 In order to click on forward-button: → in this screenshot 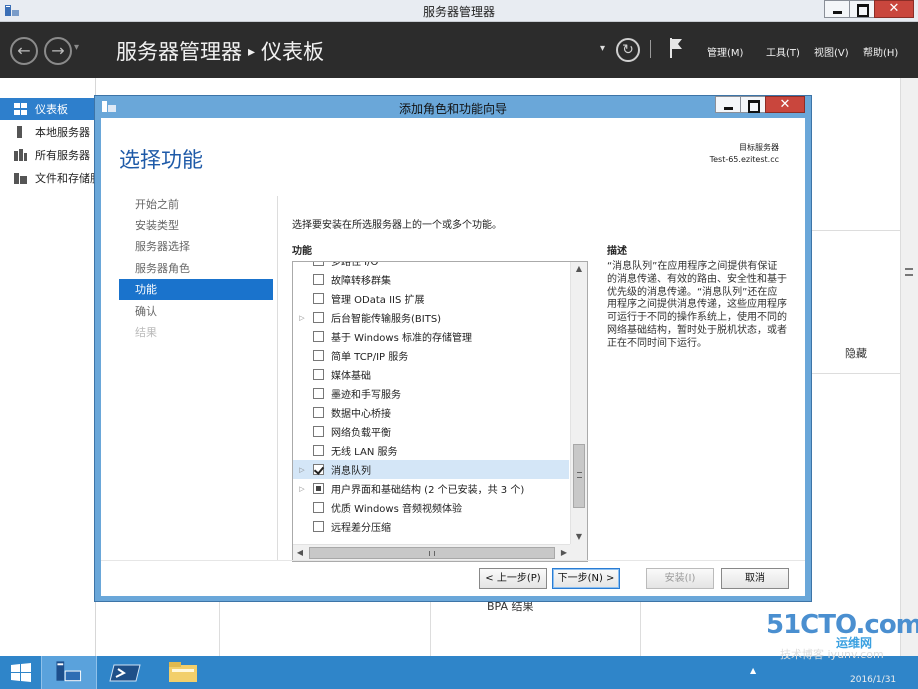, I will do `click(58, 51)`.